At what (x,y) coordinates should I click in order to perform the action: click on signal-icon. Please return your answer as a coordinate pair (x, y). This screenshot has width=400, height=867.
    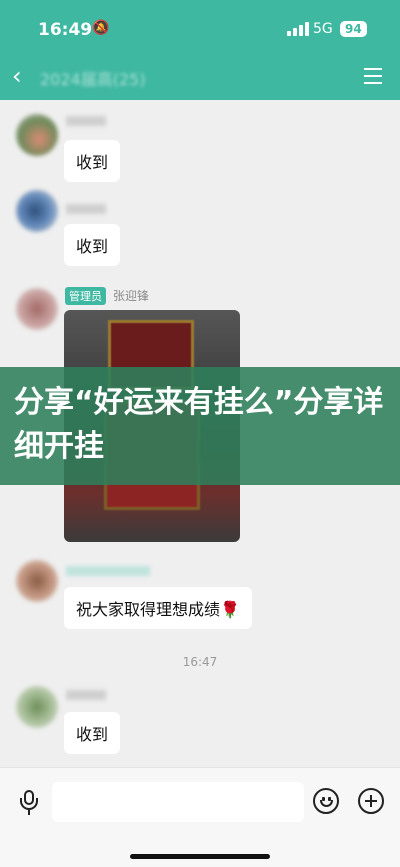
    Looking at the image, I should click on (298, 29).